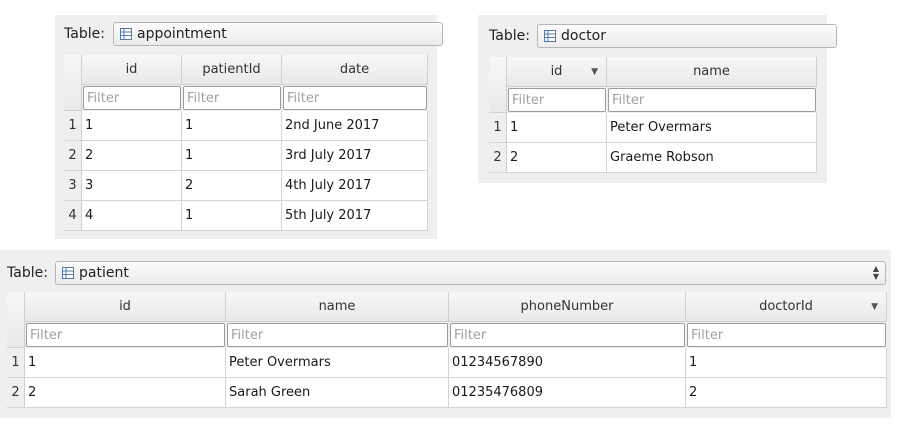 The width and height of the screenshot is (905, 428). What do you see at coordinates (786, 307) in the screenshot?
I see `column-header-doctorId: doctorId ▼` at bounding box center [786, 307].